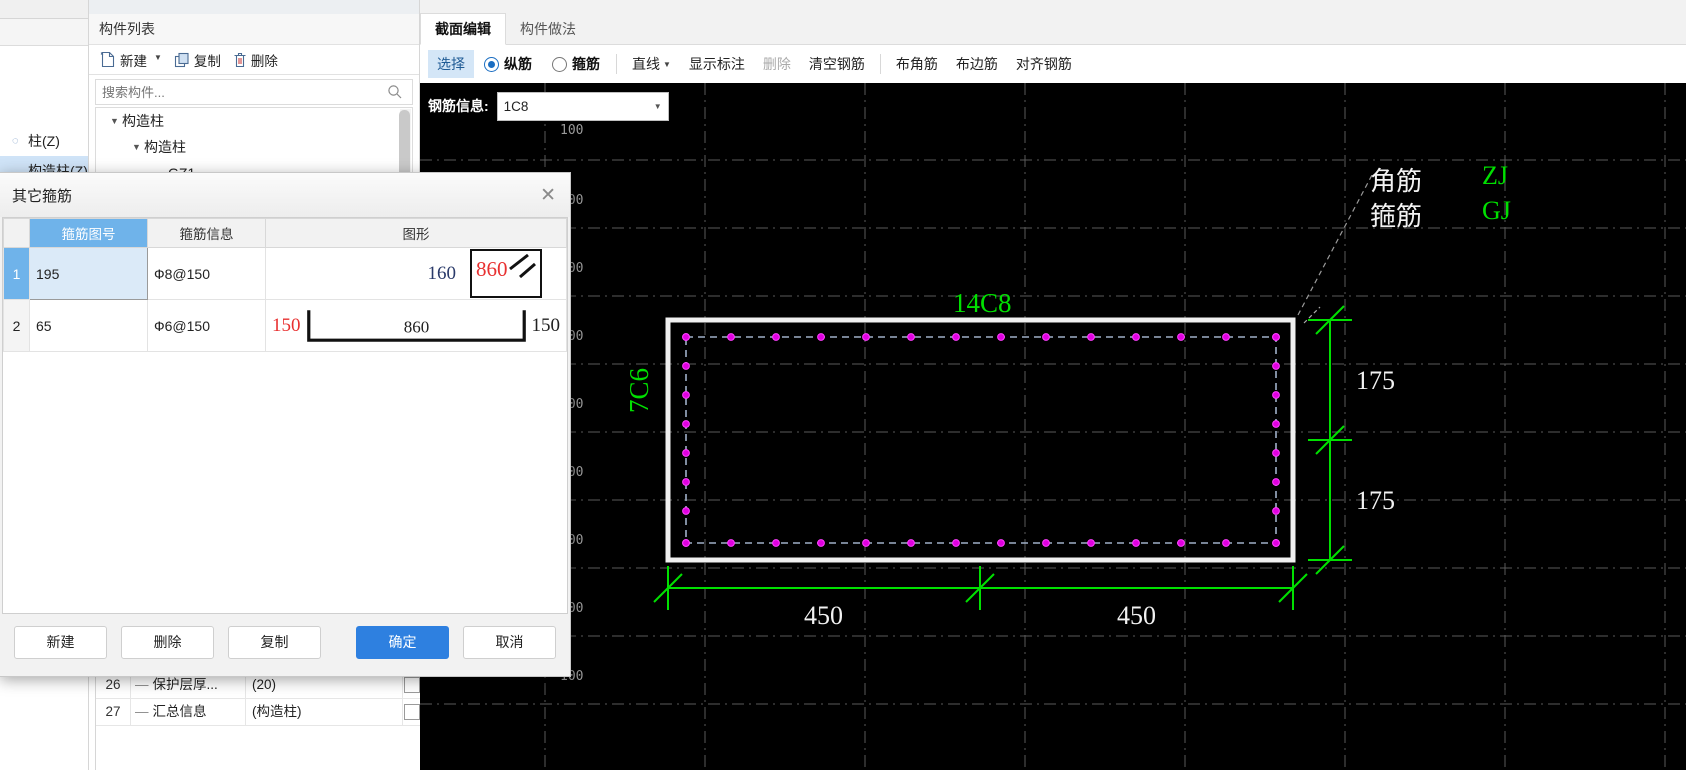 This screenshot has width=1686, height=770. What do you see at coordinates (977, 64) in the screenshot?
I see `place-edge-rebar-button: 布边筋` at bounding box center [977, 64].